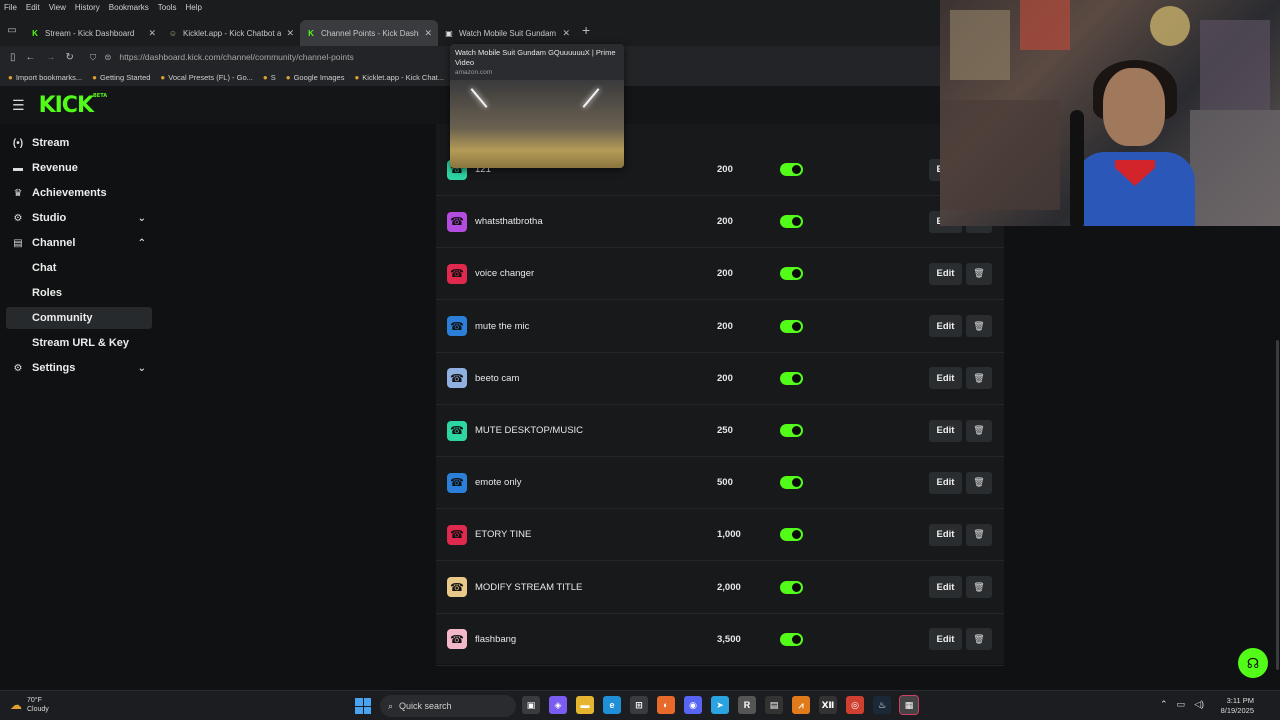 The height and width of the screenshot is (720, 1280). What do you see at coordinates (612, 705) in the screenshot?
I see `edge-icon: e` at bounding box center [612, 705].